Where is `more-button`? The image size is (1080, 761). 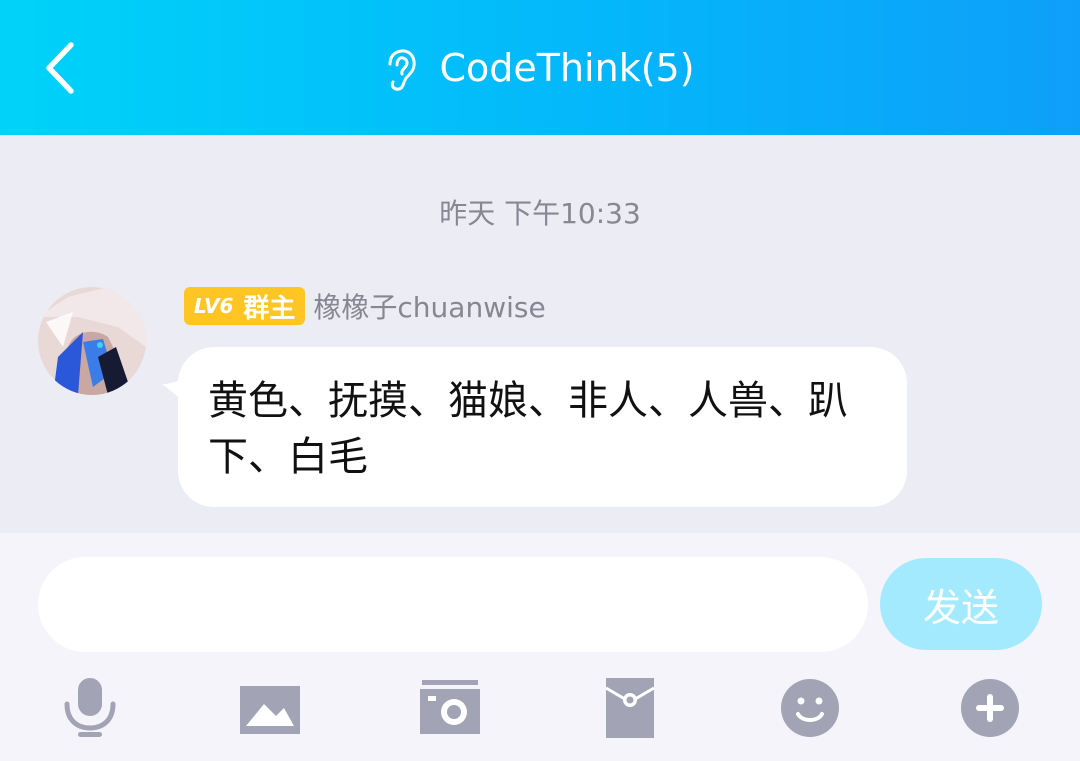
more-button is located at coordinates (990, 708).